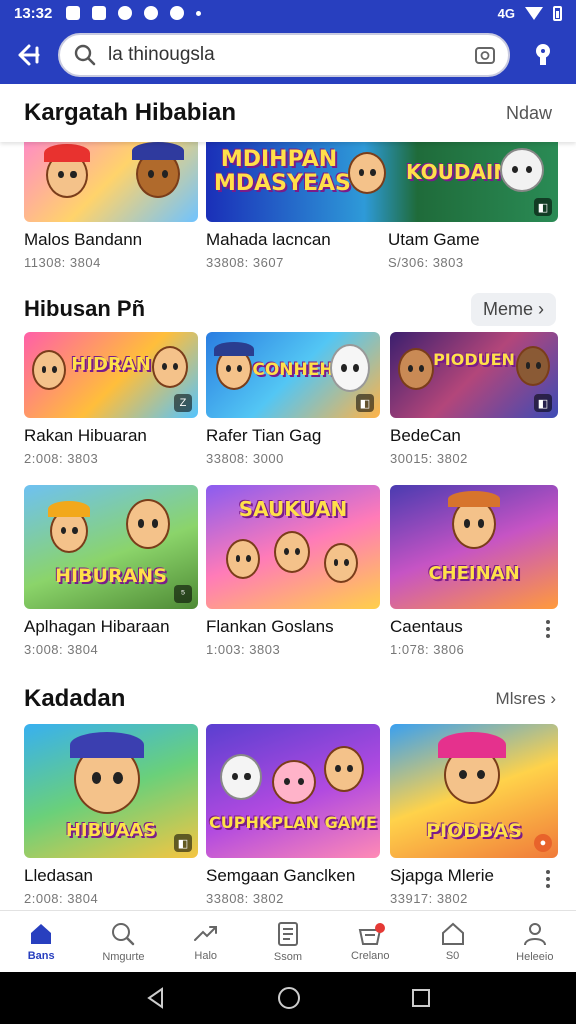  I want to click on game-meta: 33808: 3607, so click(245, 262).